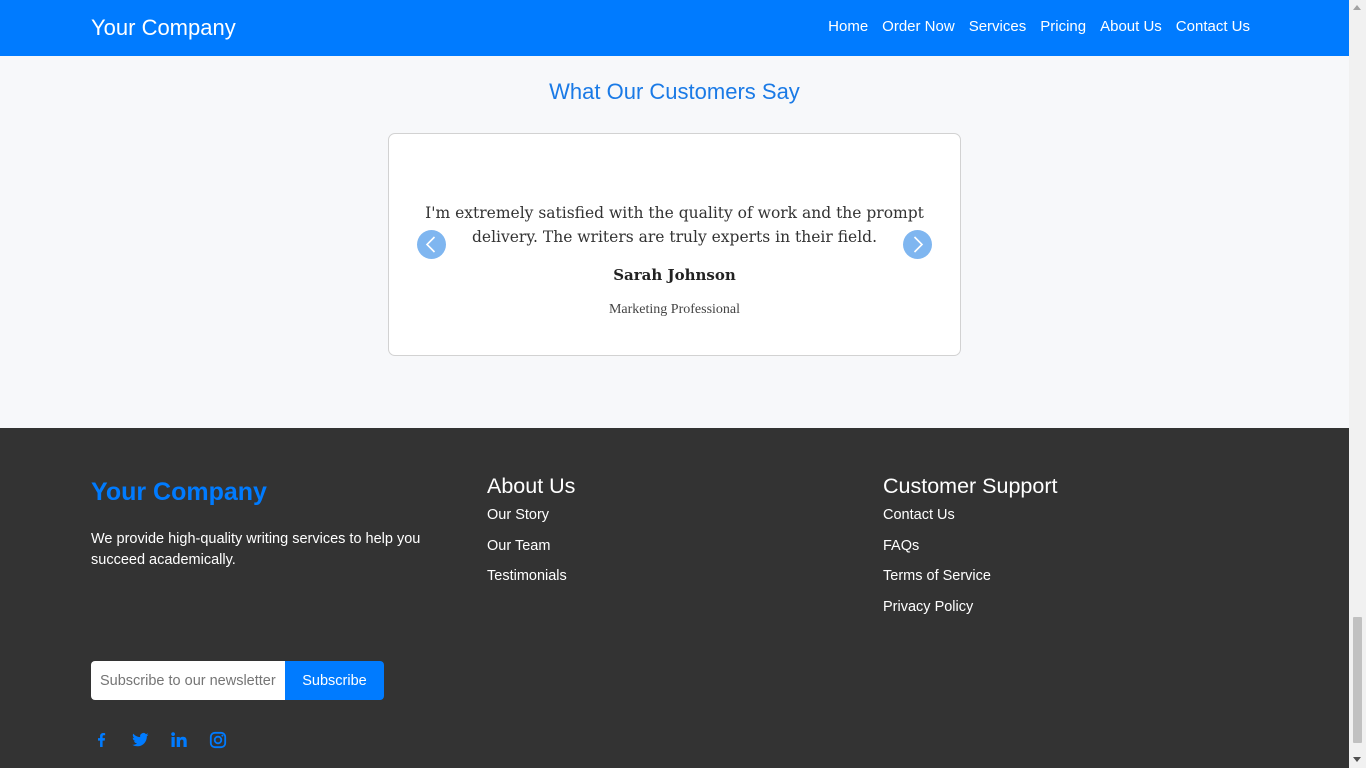  I want to click on testimonial-author: Sarah Johnson, so click(674, 275).